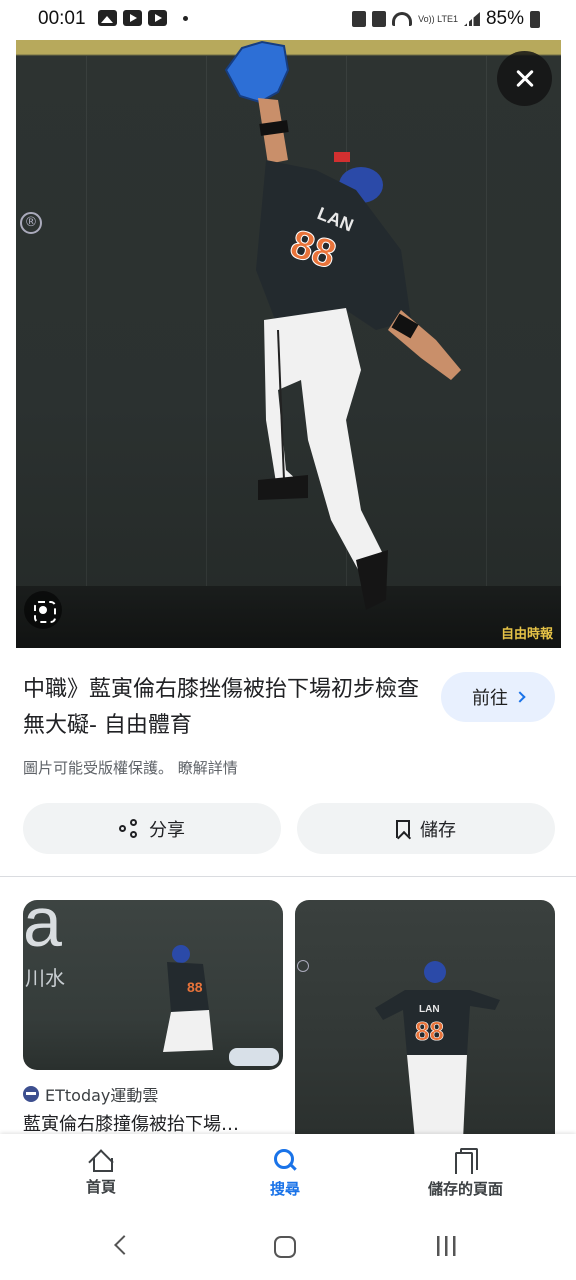 This screenshot has width=576, height=1280. What do you see at coordinates (520, 697) in the screenshot?
I see `chevron-right-icon` at bounding box center [520, 697].